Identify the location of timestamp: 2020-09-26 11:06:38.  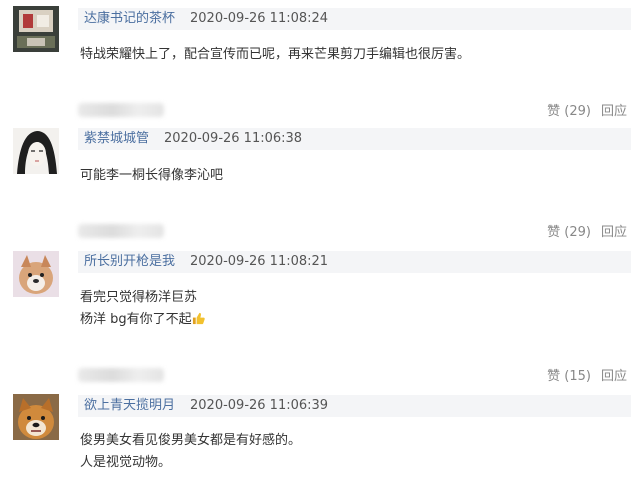
(233, 138).